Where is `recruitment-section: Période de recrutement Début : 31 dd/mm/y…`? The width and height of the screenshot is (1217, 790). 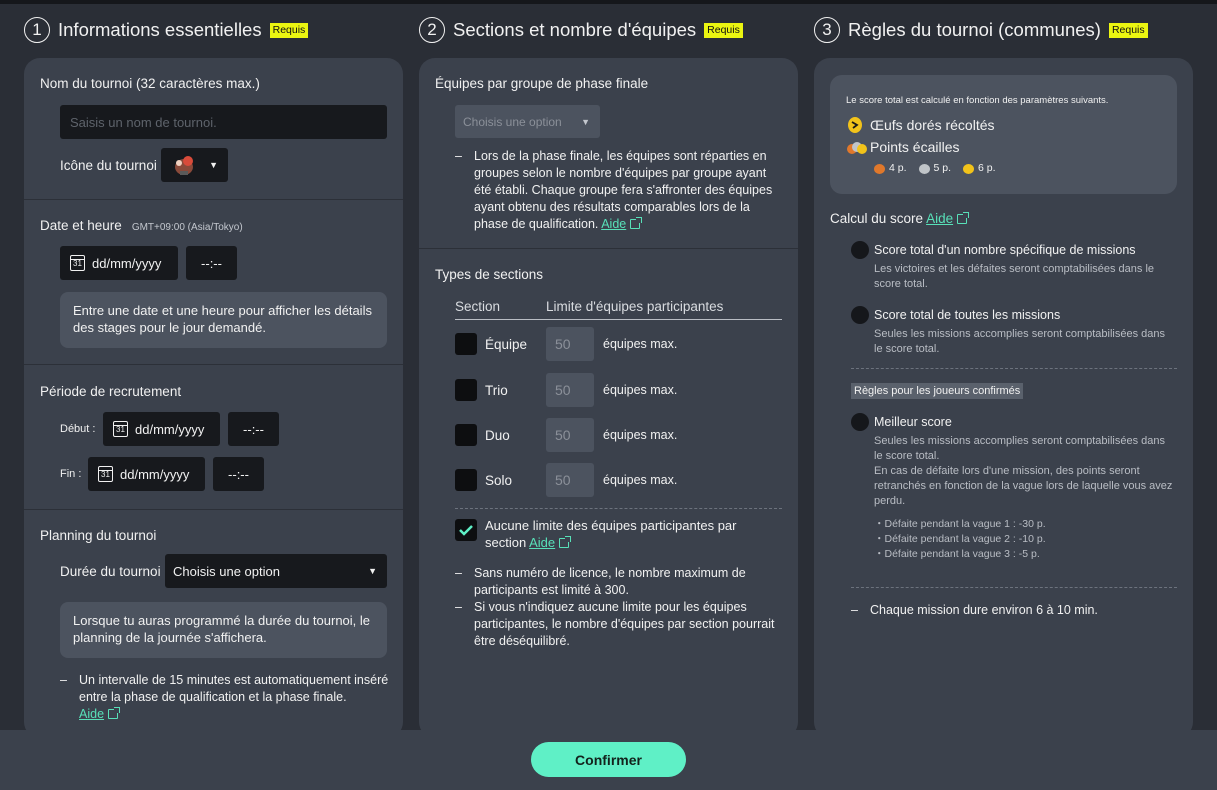 recruitment-section: Période de recrutement Début : 31 dd/mm/y… is located at coordinates (213, 436).